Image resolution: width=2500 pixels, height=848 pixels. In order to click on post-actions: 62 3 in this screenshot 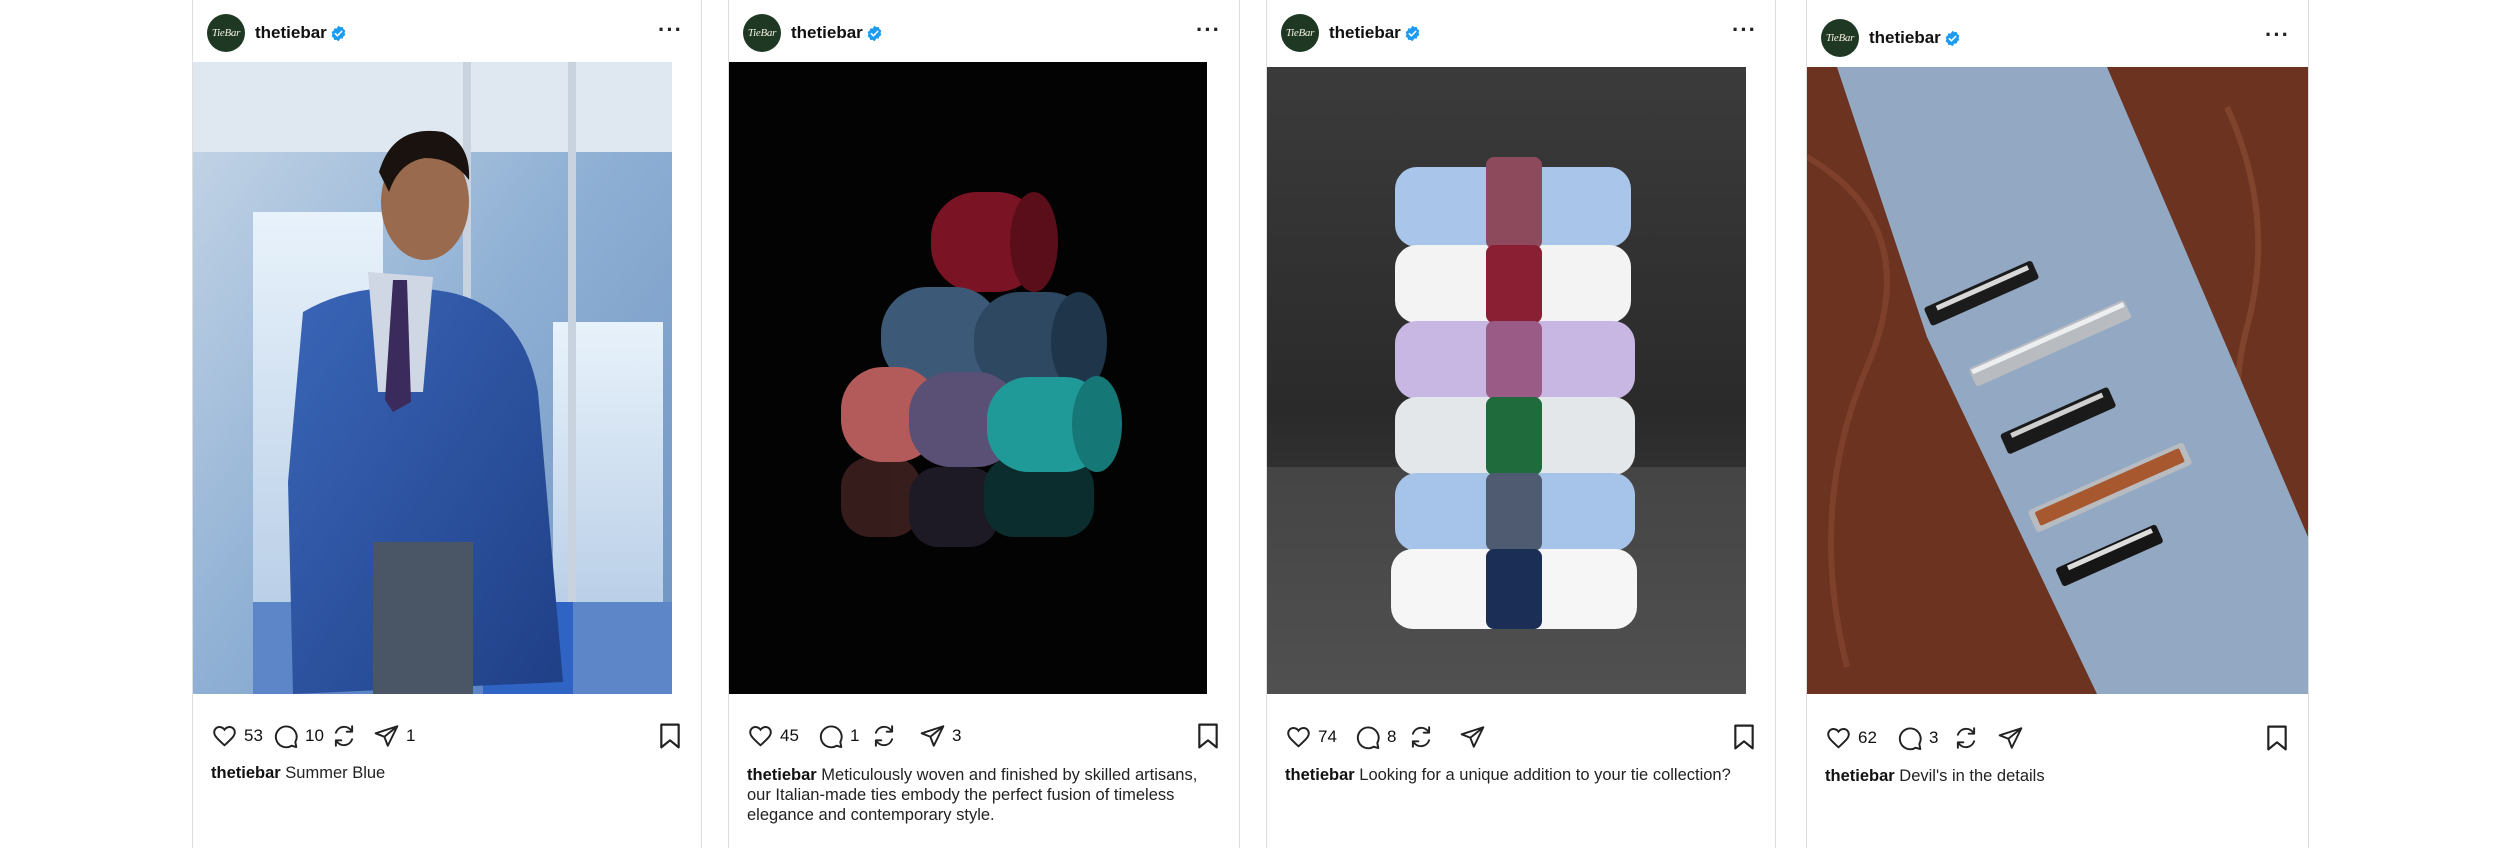, I will do `click(2057, 738)`.